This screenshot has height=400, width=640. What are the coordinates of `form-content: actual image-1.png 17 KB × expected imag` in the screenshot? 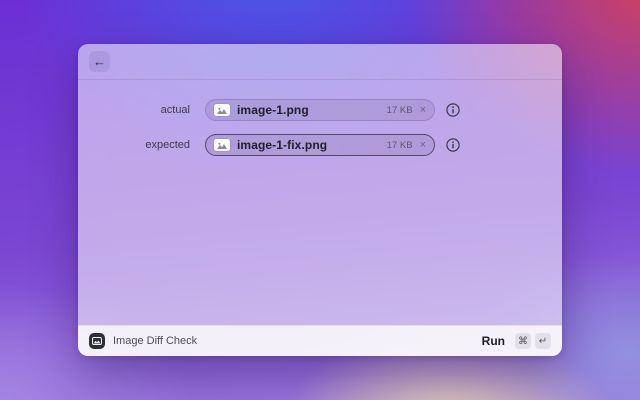 It's located at (320, 118).